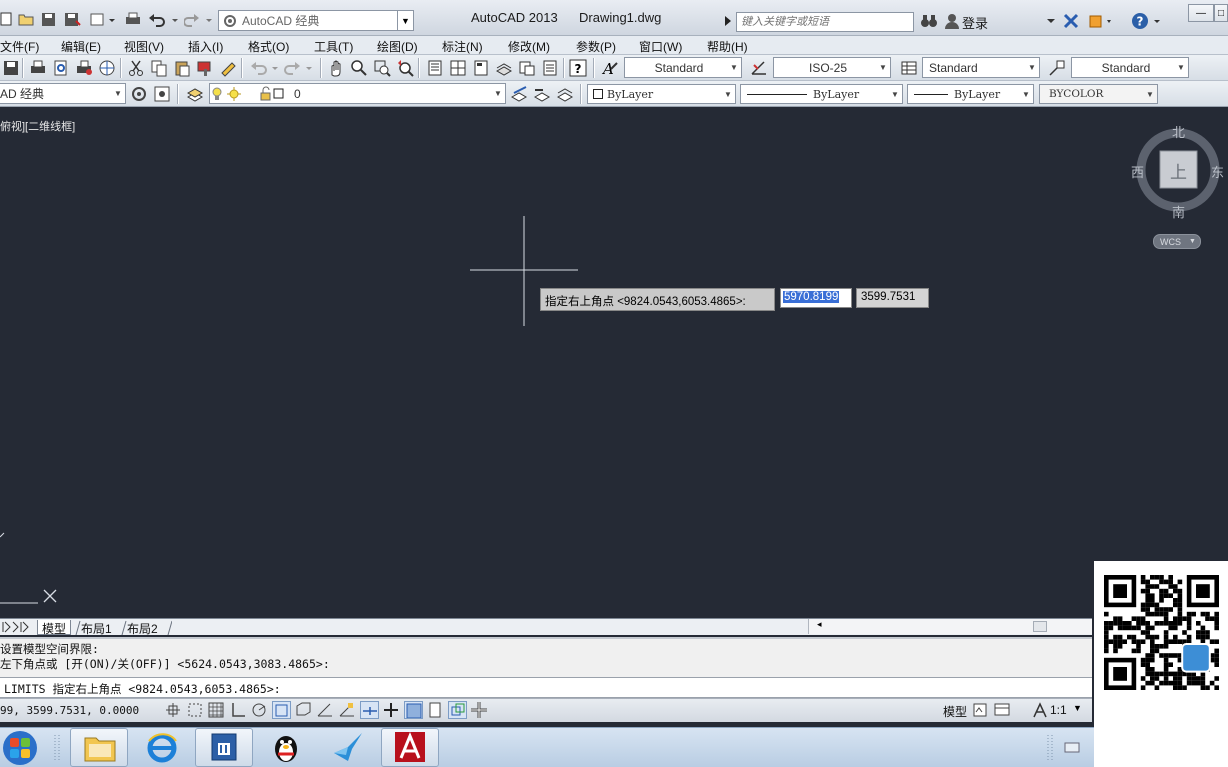 Image resolution: width=1228 pixels, height=767 pixels. What do you see at coordinates (369, 710) in the screenshot?
I see `dynamic-input-icon` at bounding box center [369, 710].